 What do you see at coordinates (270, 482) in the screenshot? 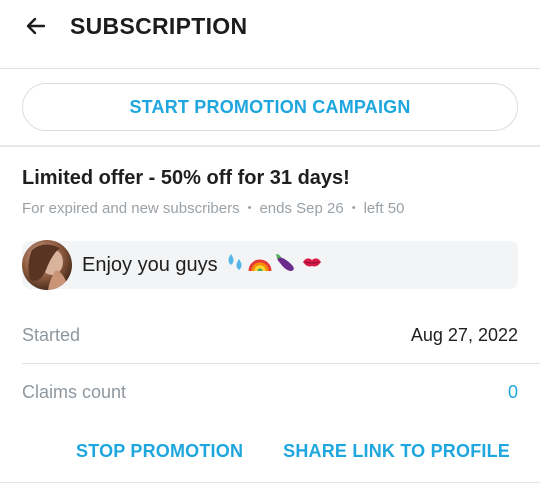
I see `divider` at bounding box center [270, 482].